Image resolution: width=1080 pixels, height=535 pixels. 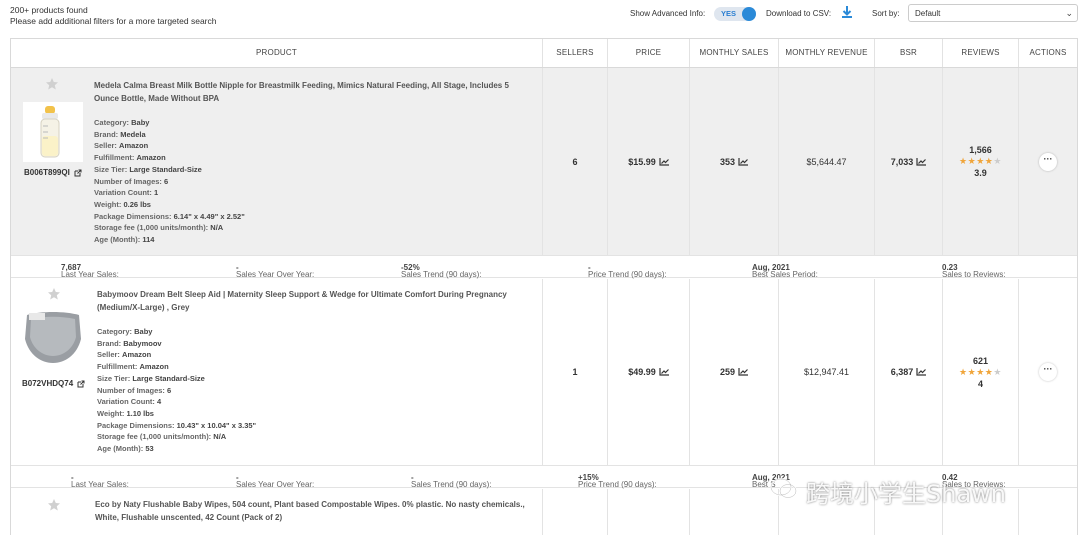 What do you see at coordinates (574, 161) in the screenshot?
I see `sellers-cell: 6` at bounding box center [574, 161].